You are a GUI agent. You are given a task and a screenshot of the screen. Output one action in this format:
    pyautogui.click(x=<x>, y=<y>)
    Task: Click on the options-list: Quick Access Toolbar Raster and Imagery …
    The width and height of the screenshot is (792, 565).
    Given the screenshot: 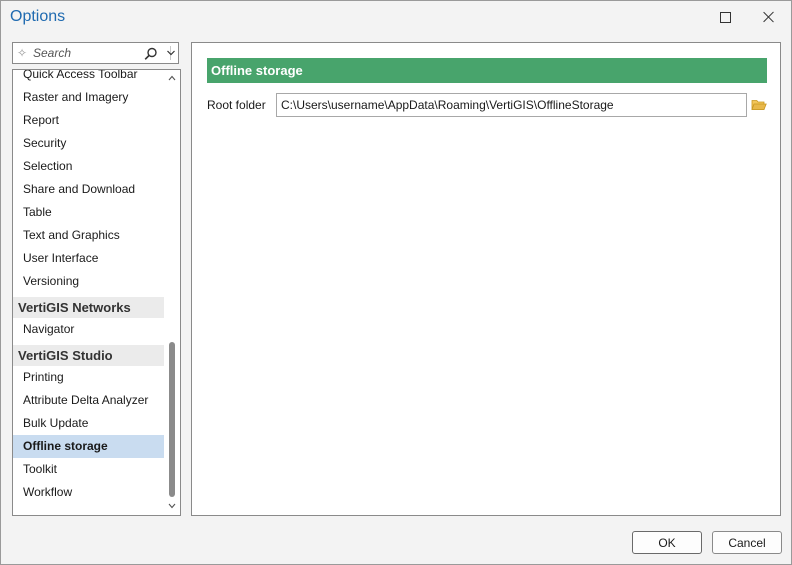 What is the action you would take?
    pyautogui.click(x=88, y=287)
    